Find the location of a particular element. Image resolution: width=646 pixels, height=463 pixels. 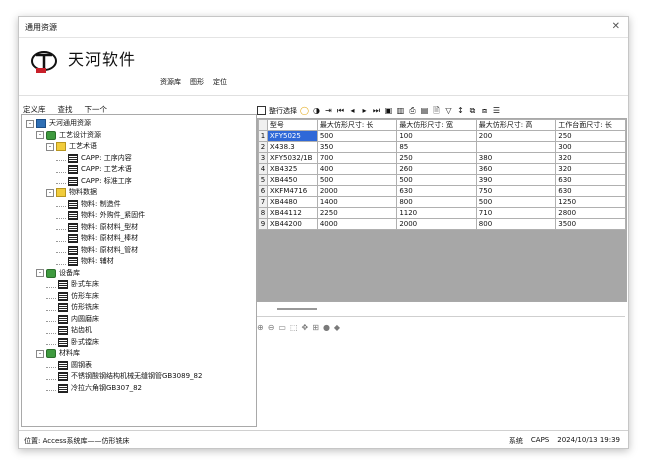

tree-node: 冷拉六角钢GB307_82 is located at coordinates (94, 388).